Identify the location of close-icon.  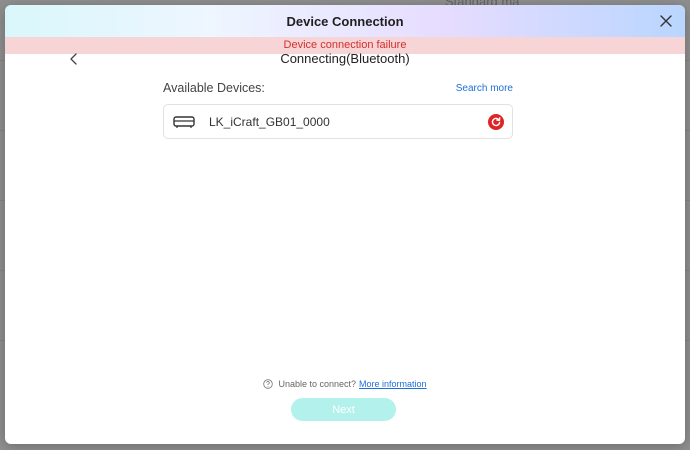
(666, 21).